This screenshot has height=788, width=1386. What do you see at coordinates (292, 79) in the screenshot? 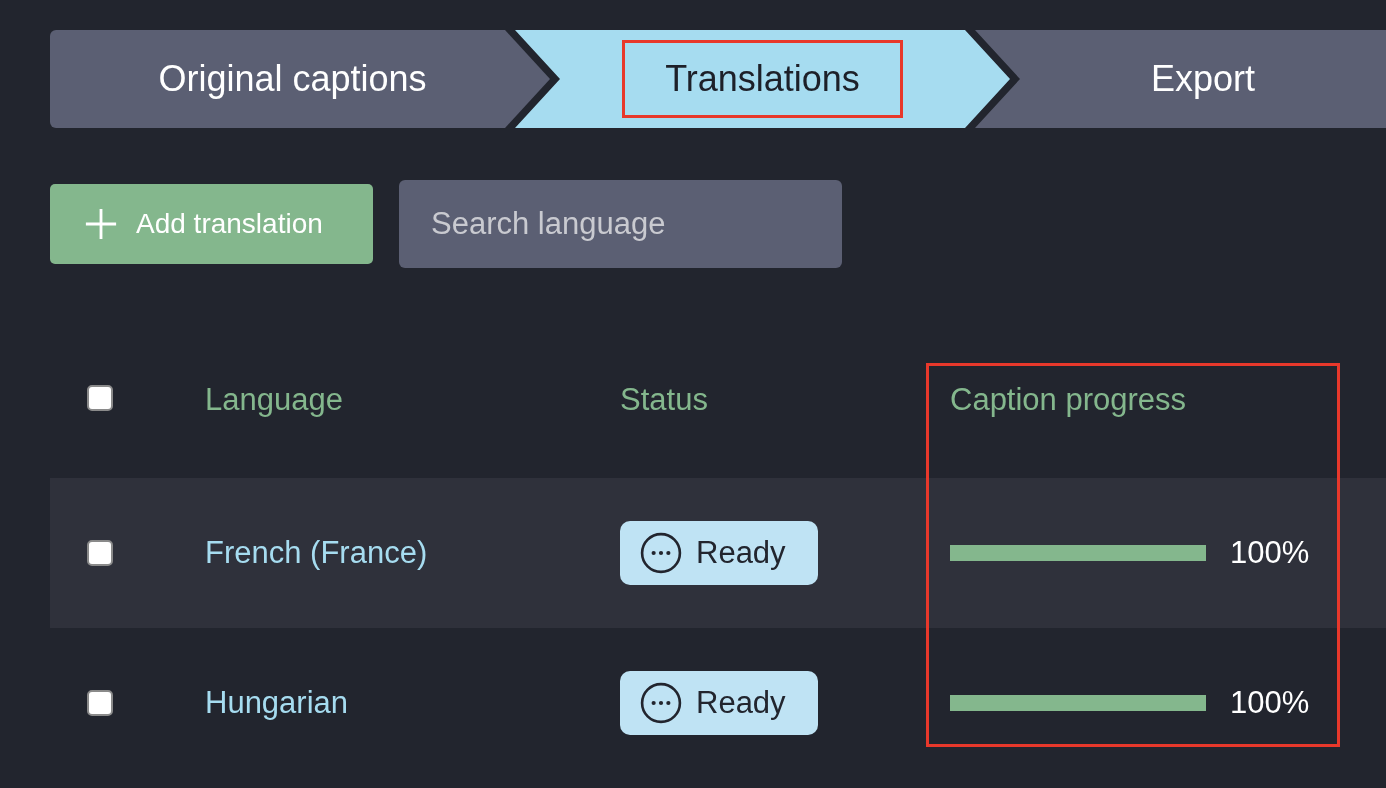
I see `step-label: Original captions` at bounding box center [292, 79].